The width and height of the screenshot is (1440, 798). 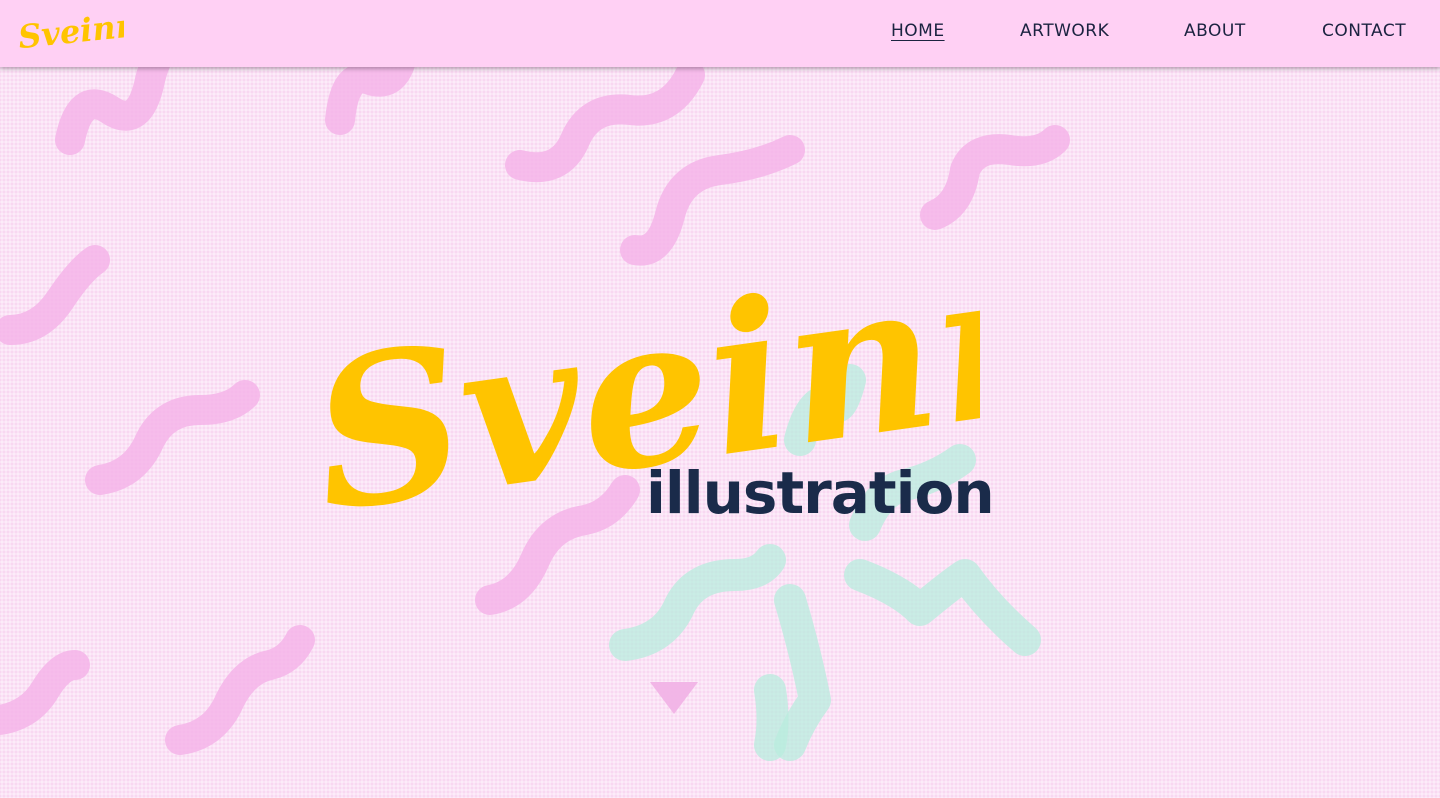 I want to click on header-logo: Sveinn S., so click(x=69, y=31).